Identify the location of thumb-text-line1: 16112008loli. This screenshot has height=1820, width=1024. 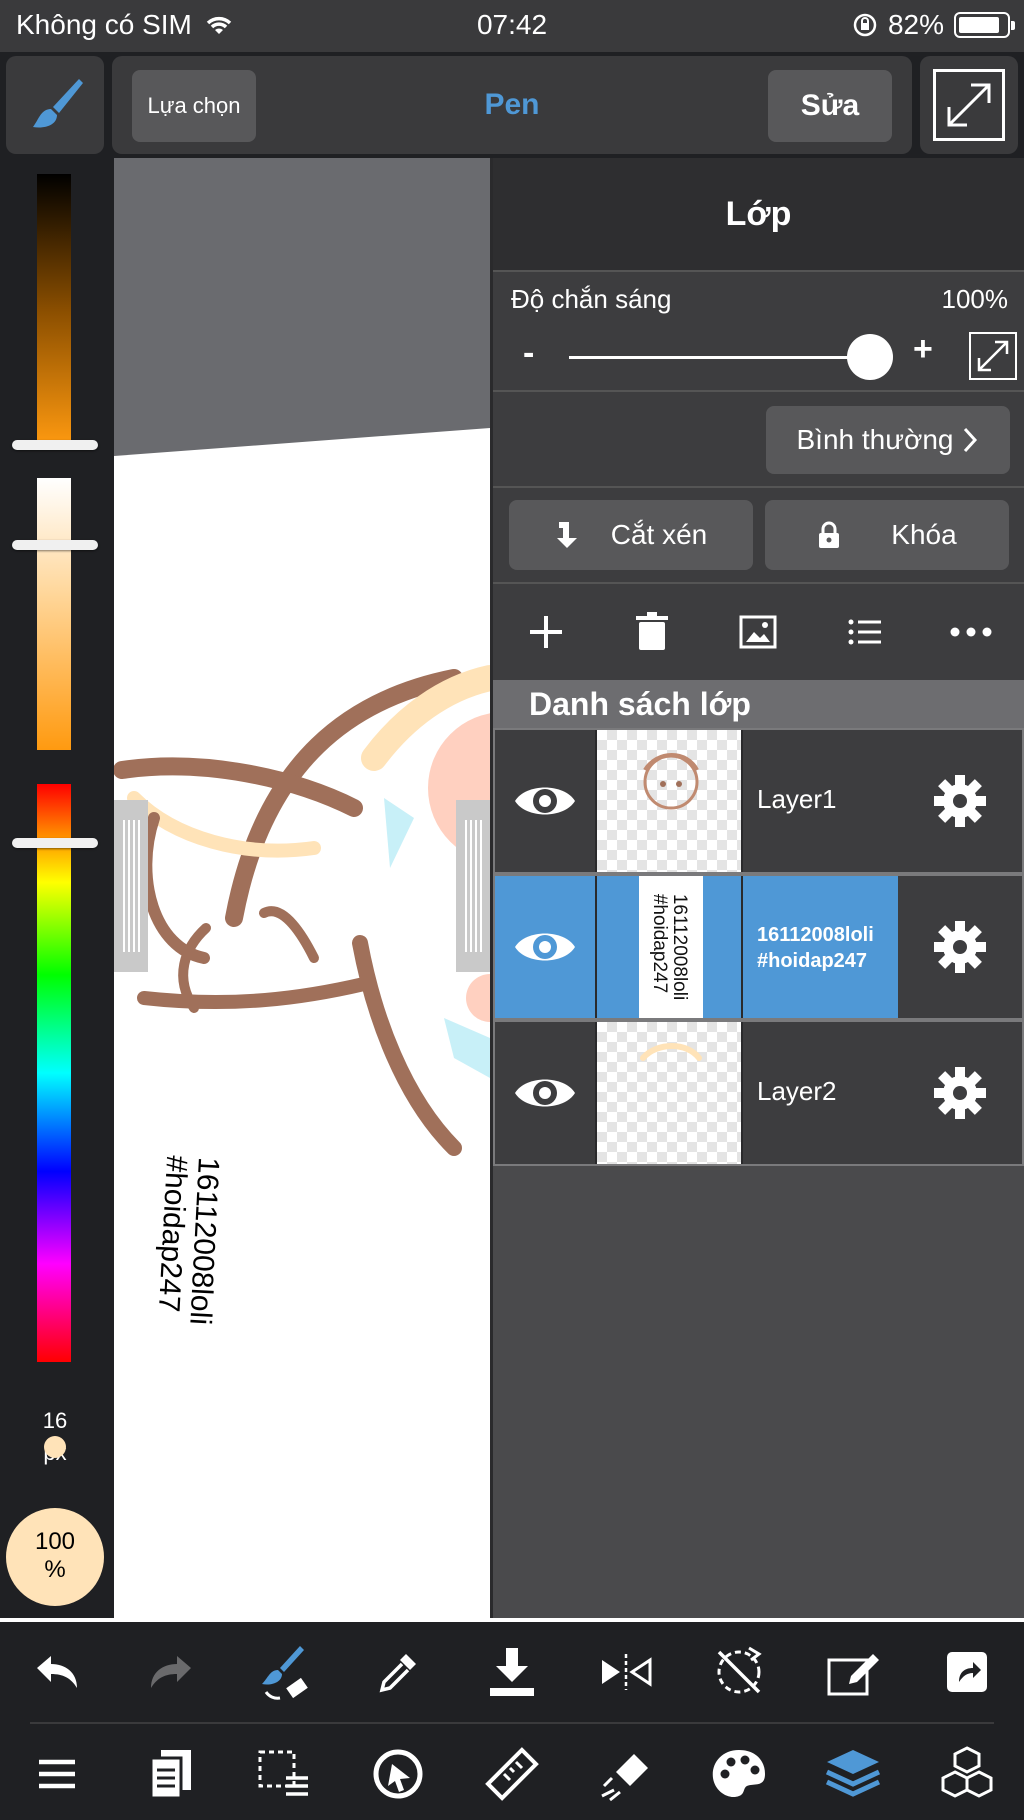
(679, 947).